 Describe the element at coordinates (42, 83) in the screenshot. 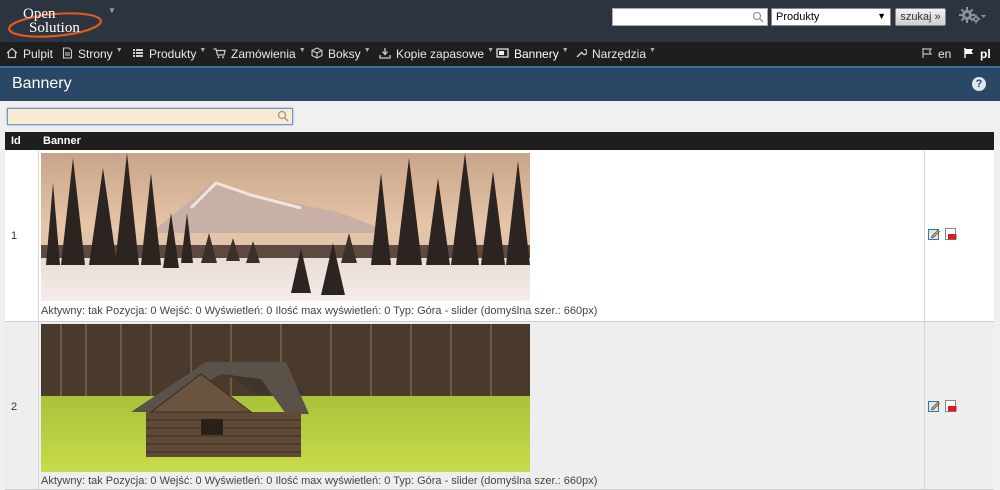

I see `page-title: Bannery` at that location.